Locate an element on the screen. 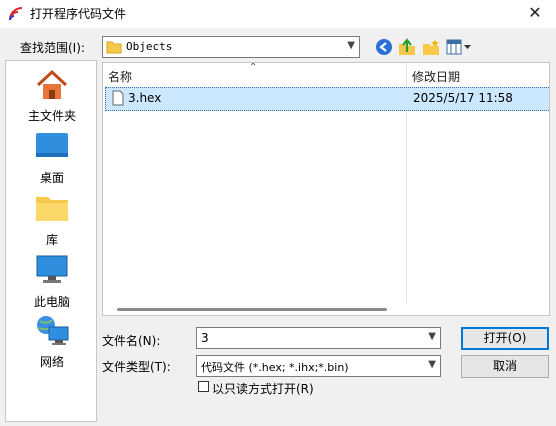  filename-label: 文件名(N): is located at coordinates (131, 341).